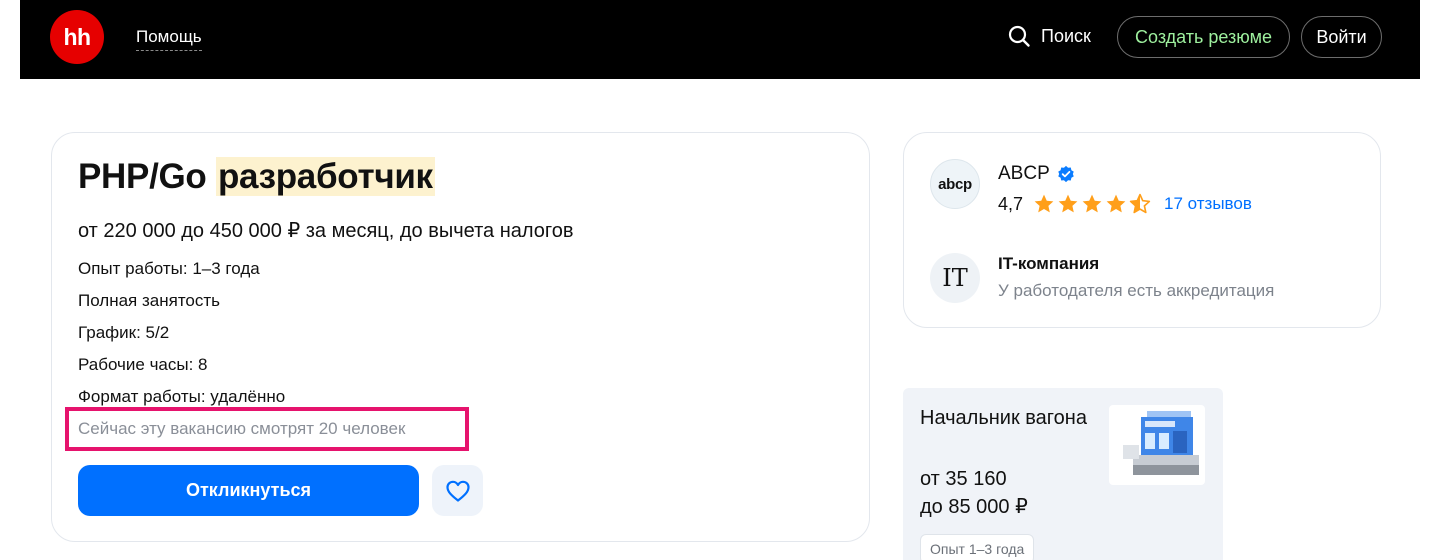 Image resolution: width=1440 pixels, height=560 pixels. Describe the element at coordinates (169, 39) in the screenshot. I see `help-link: Помощь` at that location.